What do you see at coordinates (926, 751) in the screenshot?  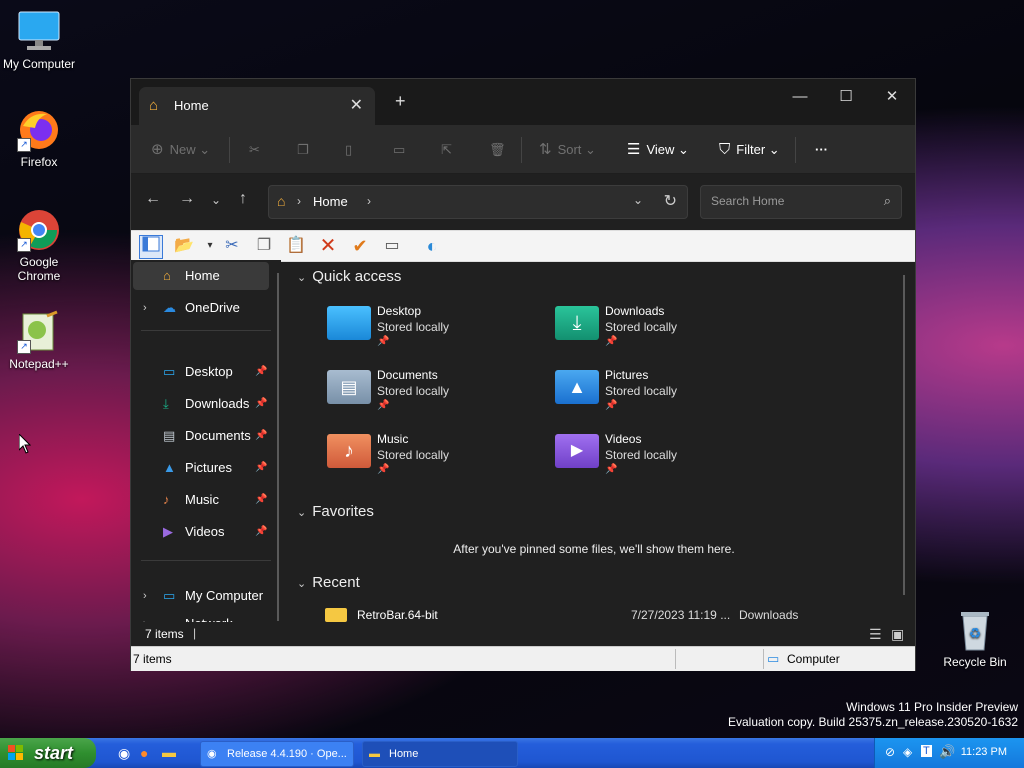 I see `keyboard-layout-icon: T` at bounding box center [926, 751].